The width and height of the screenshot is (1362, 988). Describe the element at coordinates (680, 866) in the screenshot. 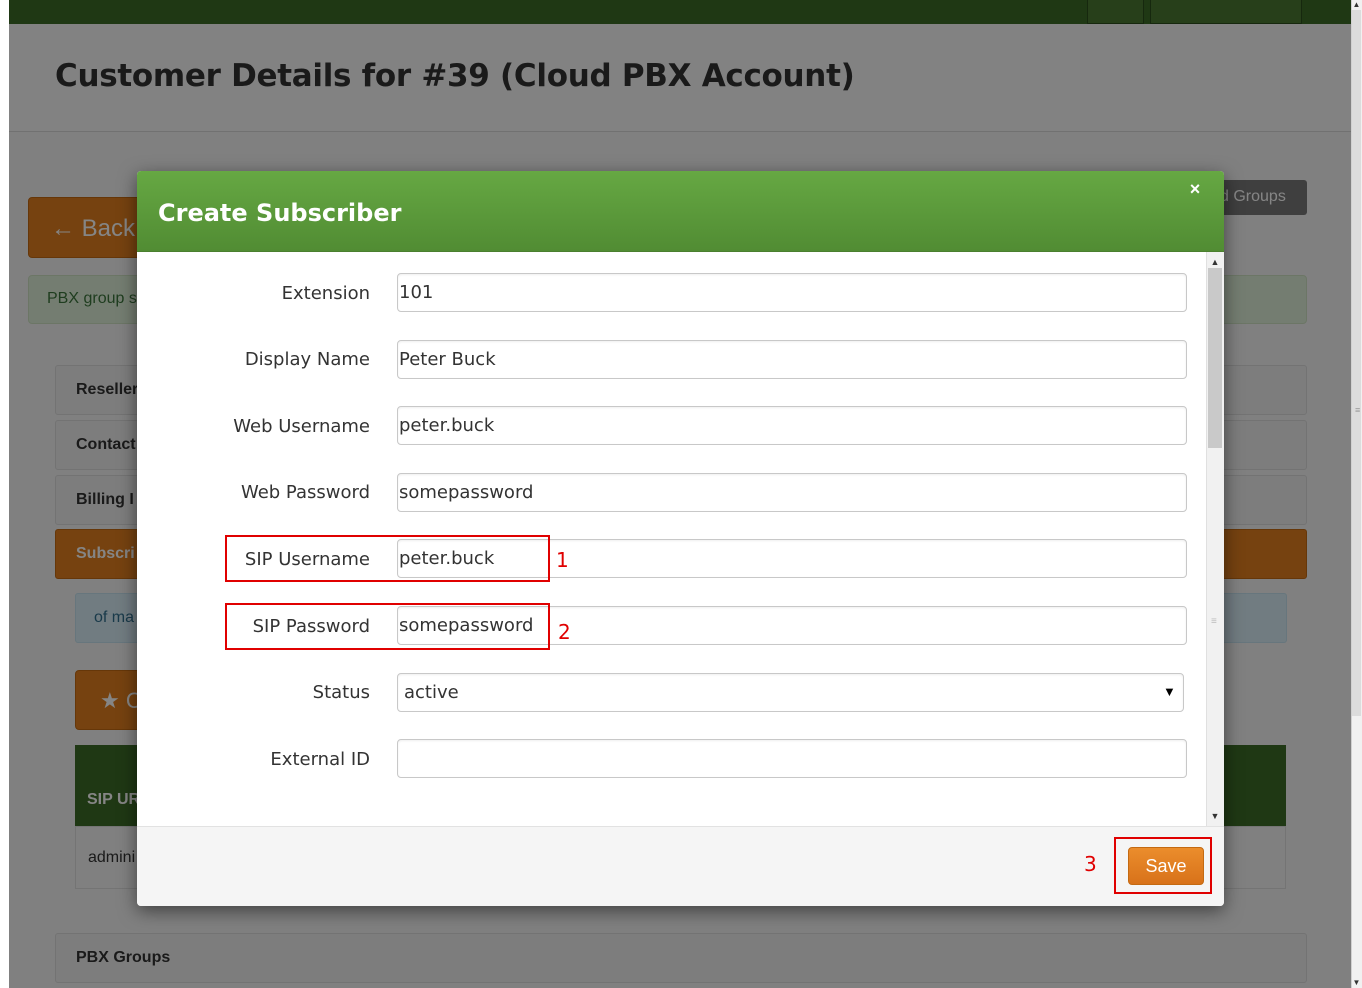

I see `modal-footer` at that location.